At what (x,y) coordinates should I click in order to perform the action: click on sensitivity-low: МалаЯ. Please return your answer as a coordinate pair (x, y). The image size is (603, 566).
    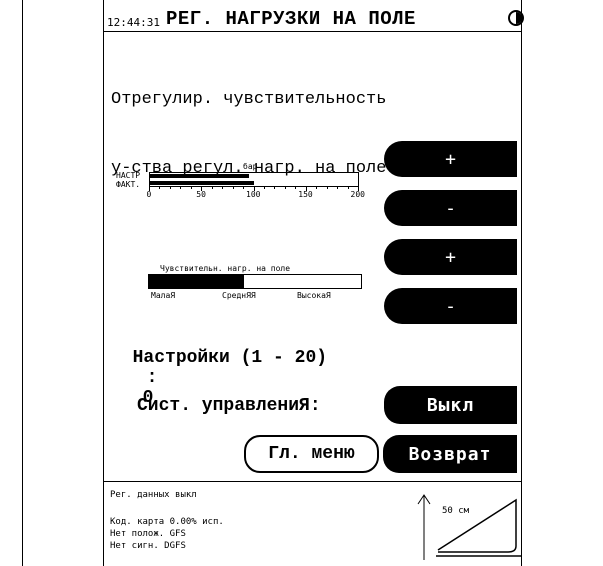
    Looking at the image, I should click on (163, 295).